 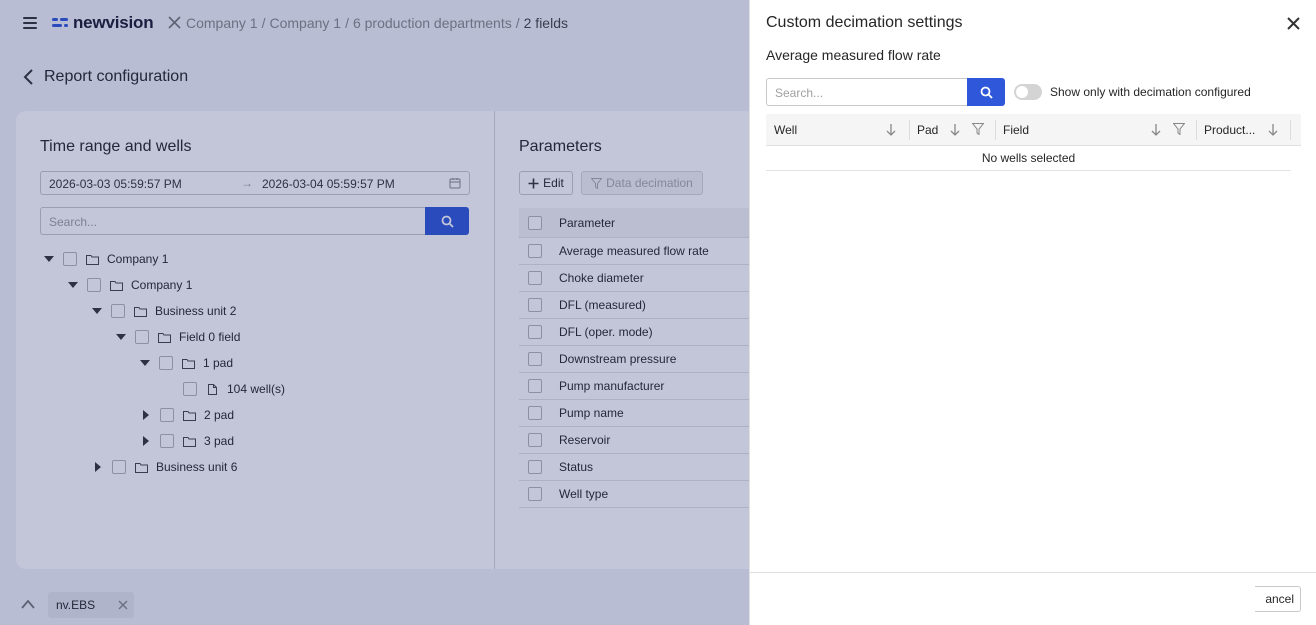 What do you see at coordinates (1028, 158) in the screenshot?
I see `empty-state: No wells selected` at bounding box center [1028, 158].